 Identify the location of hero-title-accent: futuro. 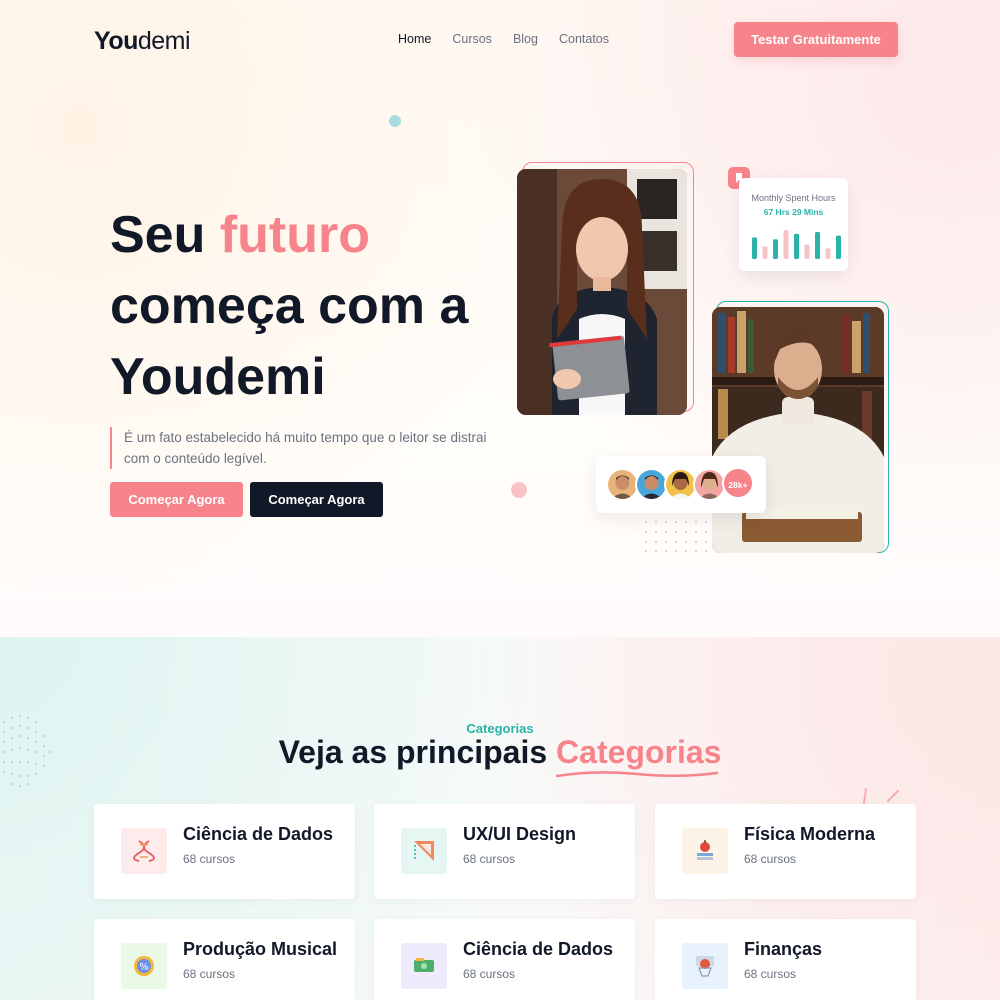
(294, 235).